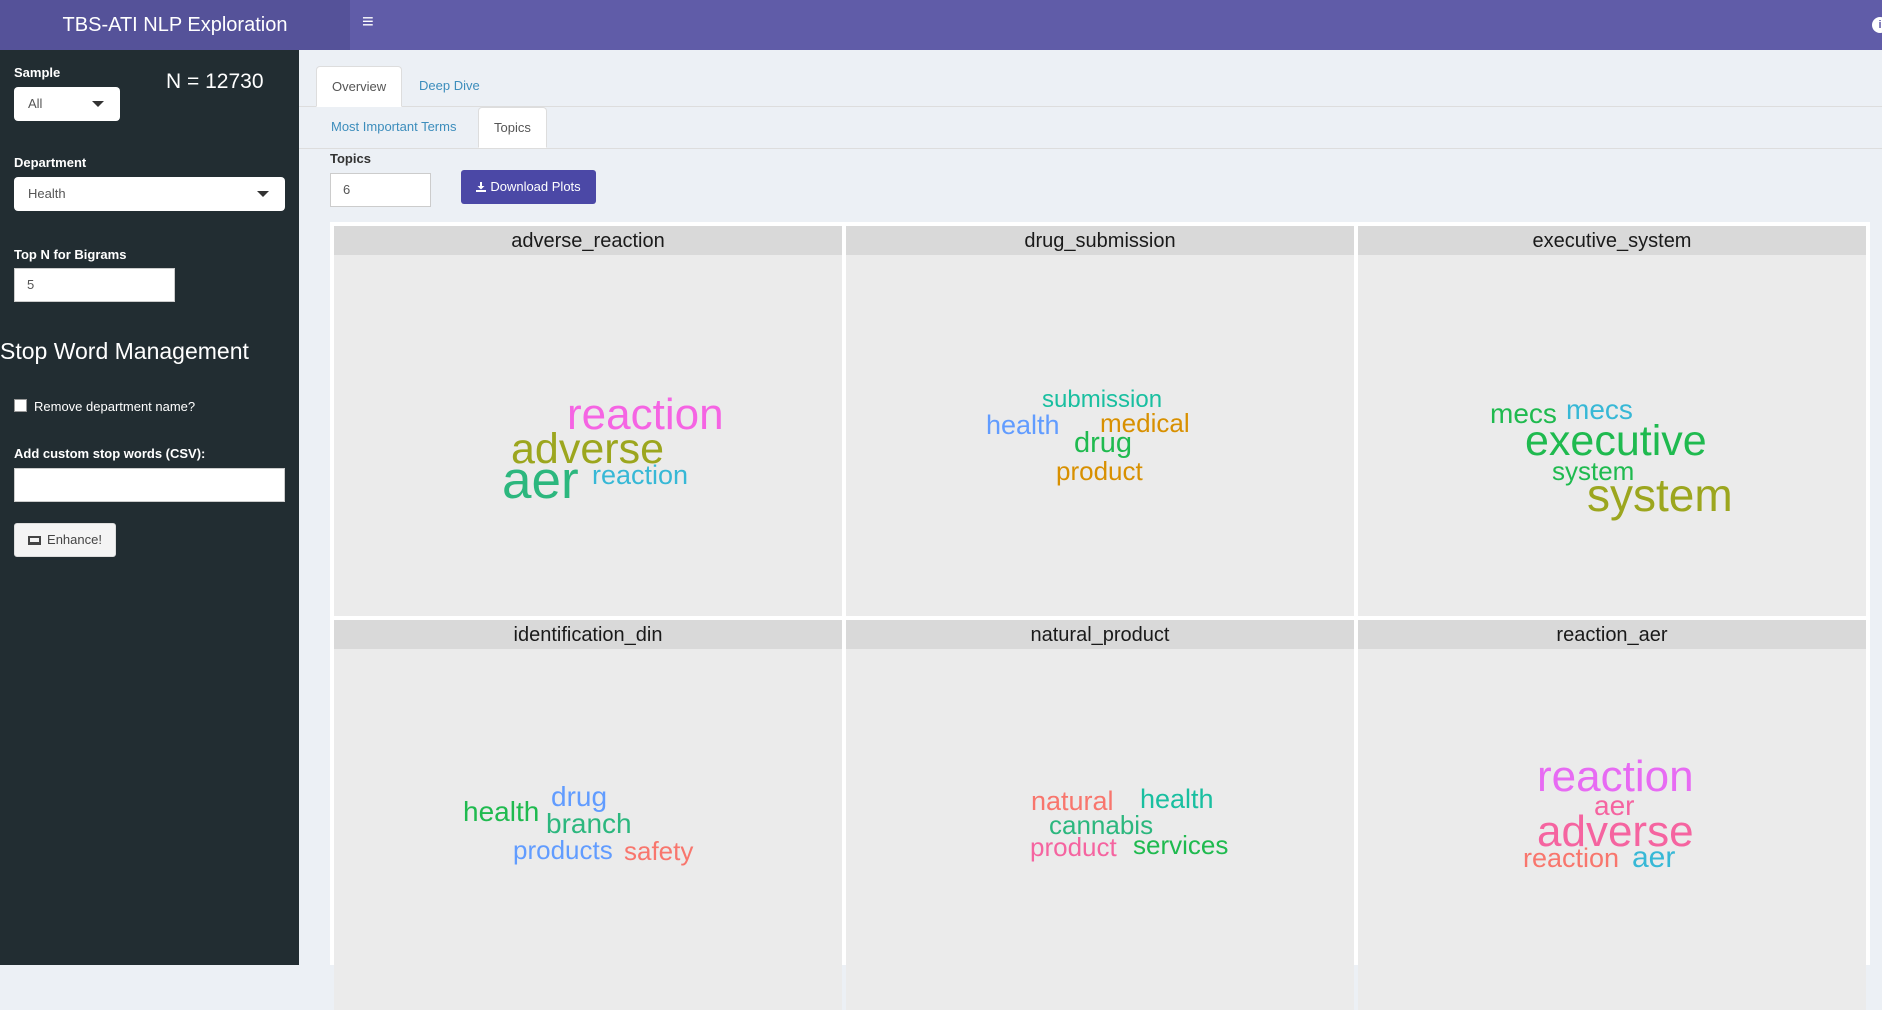 The width and height of the screenshot is (1882, 1010). Describe the element at coordinates (588, 634) in the screenshot. I see `panel-title: identification_din` at that location.